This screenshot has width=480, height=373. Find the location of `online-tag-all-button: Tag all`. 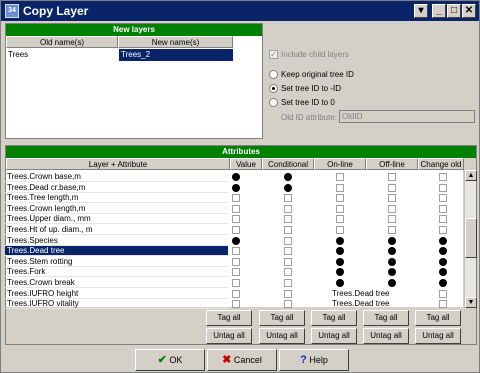

online-tag-all-button: Tag all is located at coordinates (334, 318).